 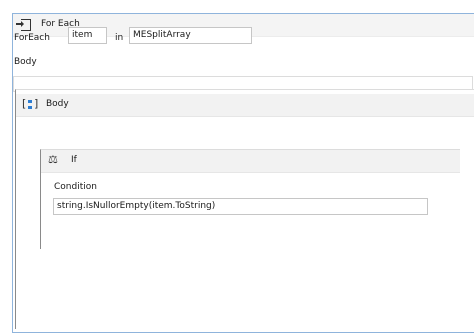 I want to click on collection-input: MESplitArray, so click(x=190, y=35).